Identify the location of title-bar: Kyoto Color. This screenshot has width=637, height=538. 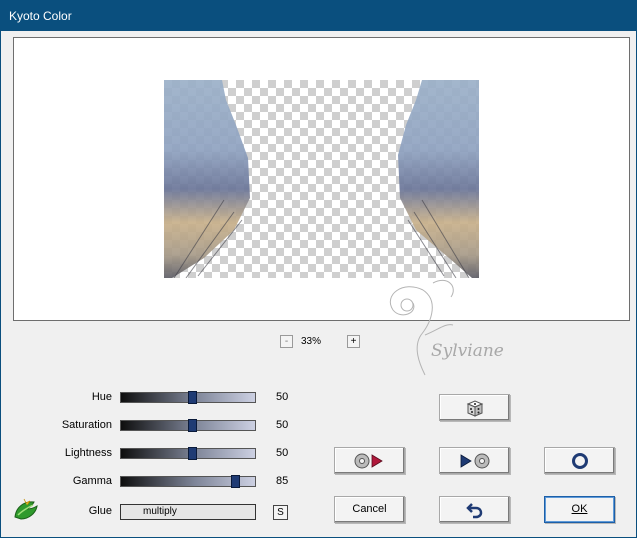
(318, 16).